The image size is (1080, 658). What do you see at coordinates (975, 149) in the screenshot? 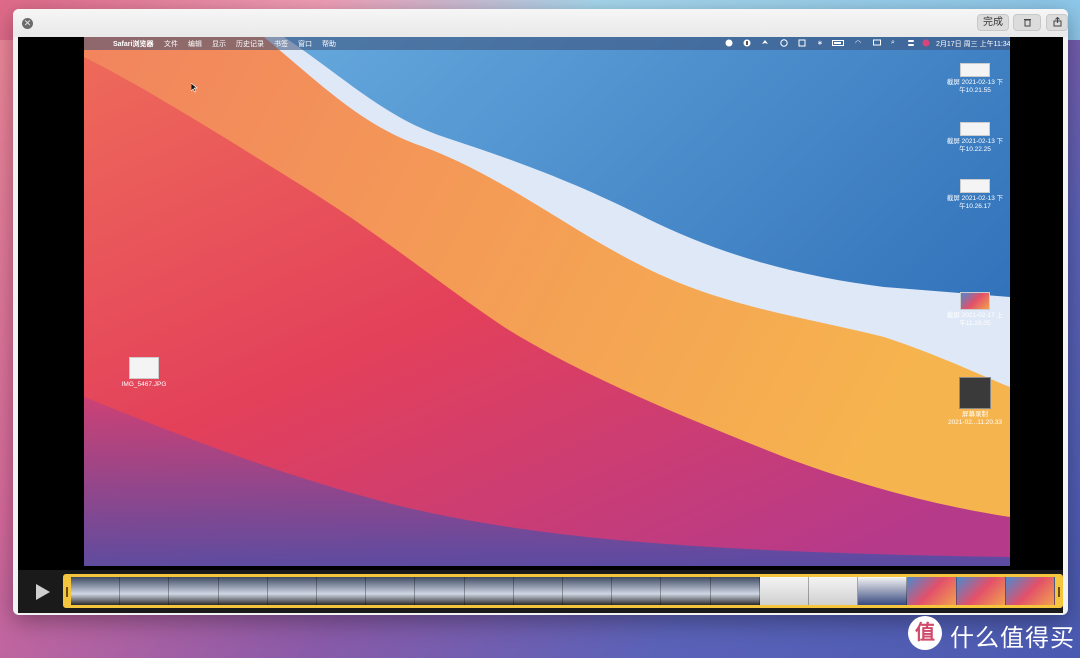
I see `file-label-line2: 午10.22.25` at bounding box center [975, 149].